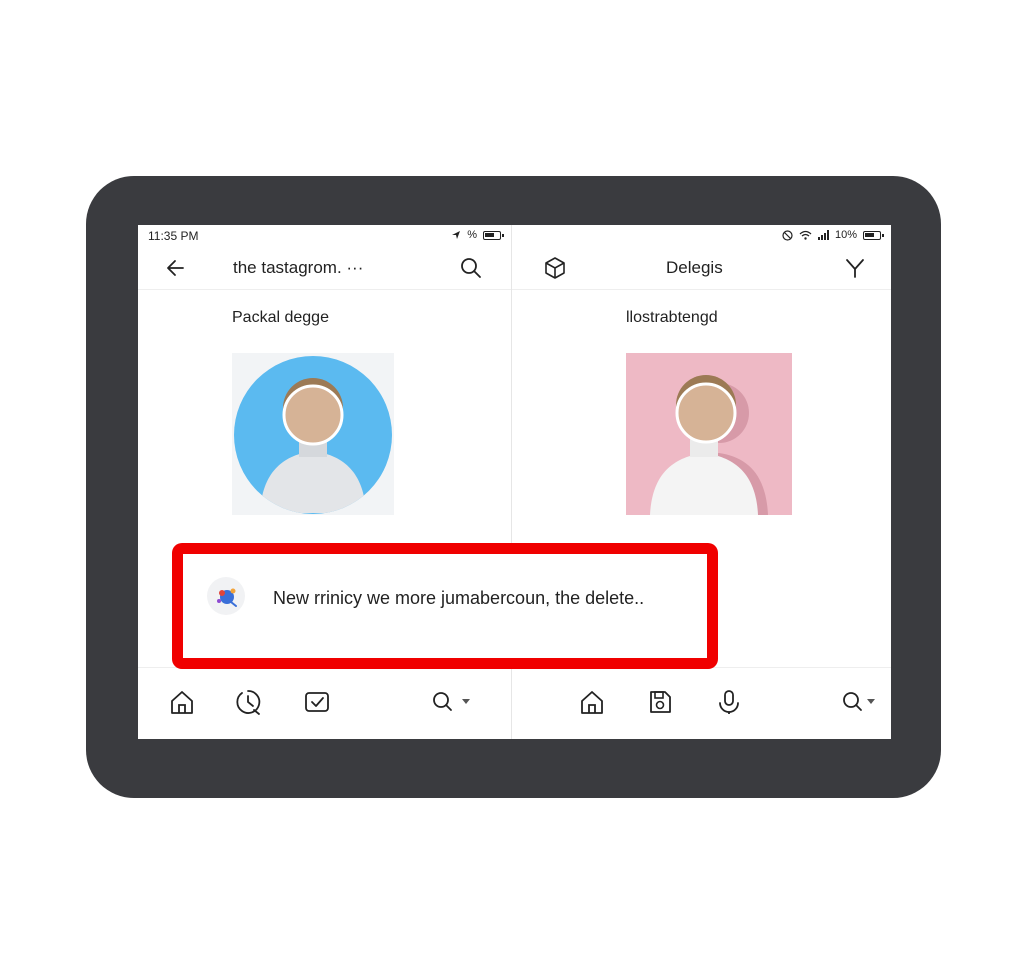 The image size is (1024, 960). What do you see at coordinates (471, 268) in the screenshot?
I see `search-icon` at bounding box center [471, 268].